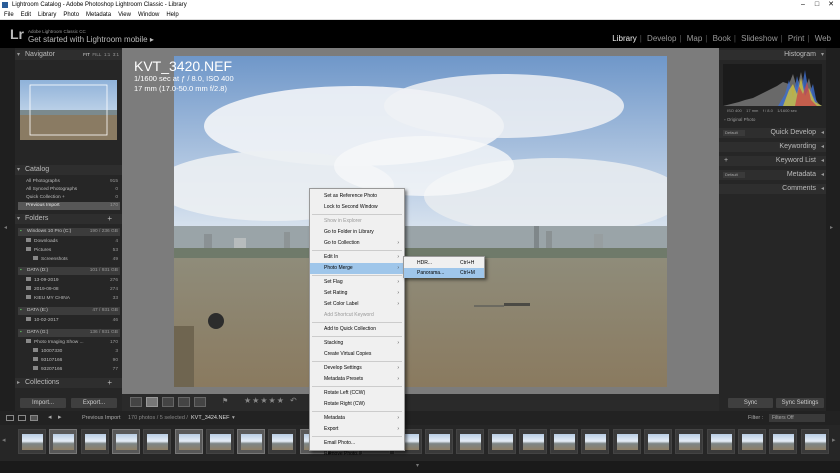 The image size is (840, 473). I want to click on collapse-left-icon: ◂, so click(5, 227).